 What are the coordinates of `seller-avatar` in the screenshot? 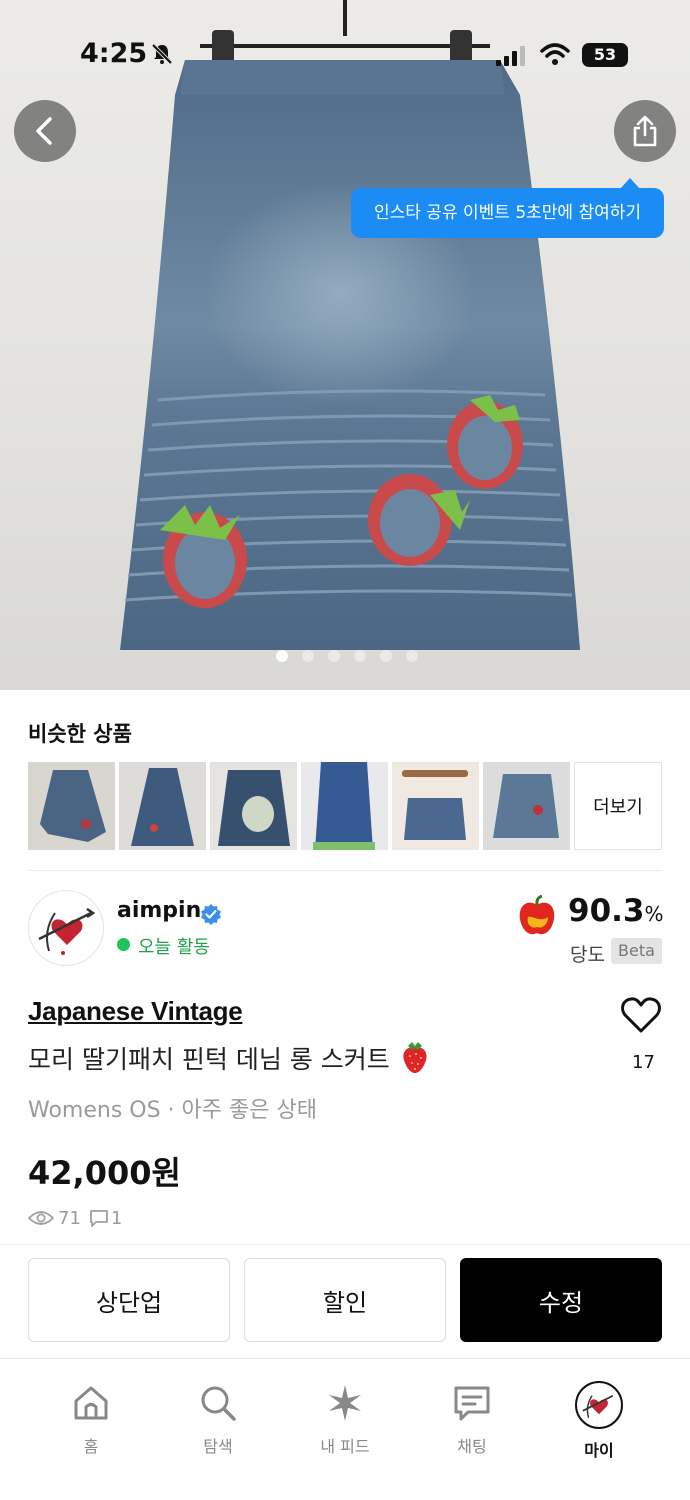 It's located at (66, 928).